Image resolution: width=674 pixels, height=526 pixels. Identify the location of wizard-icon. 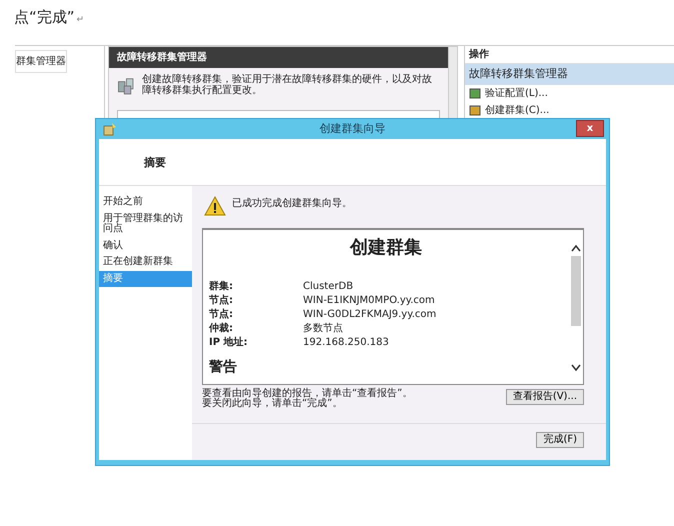
(110, 129).